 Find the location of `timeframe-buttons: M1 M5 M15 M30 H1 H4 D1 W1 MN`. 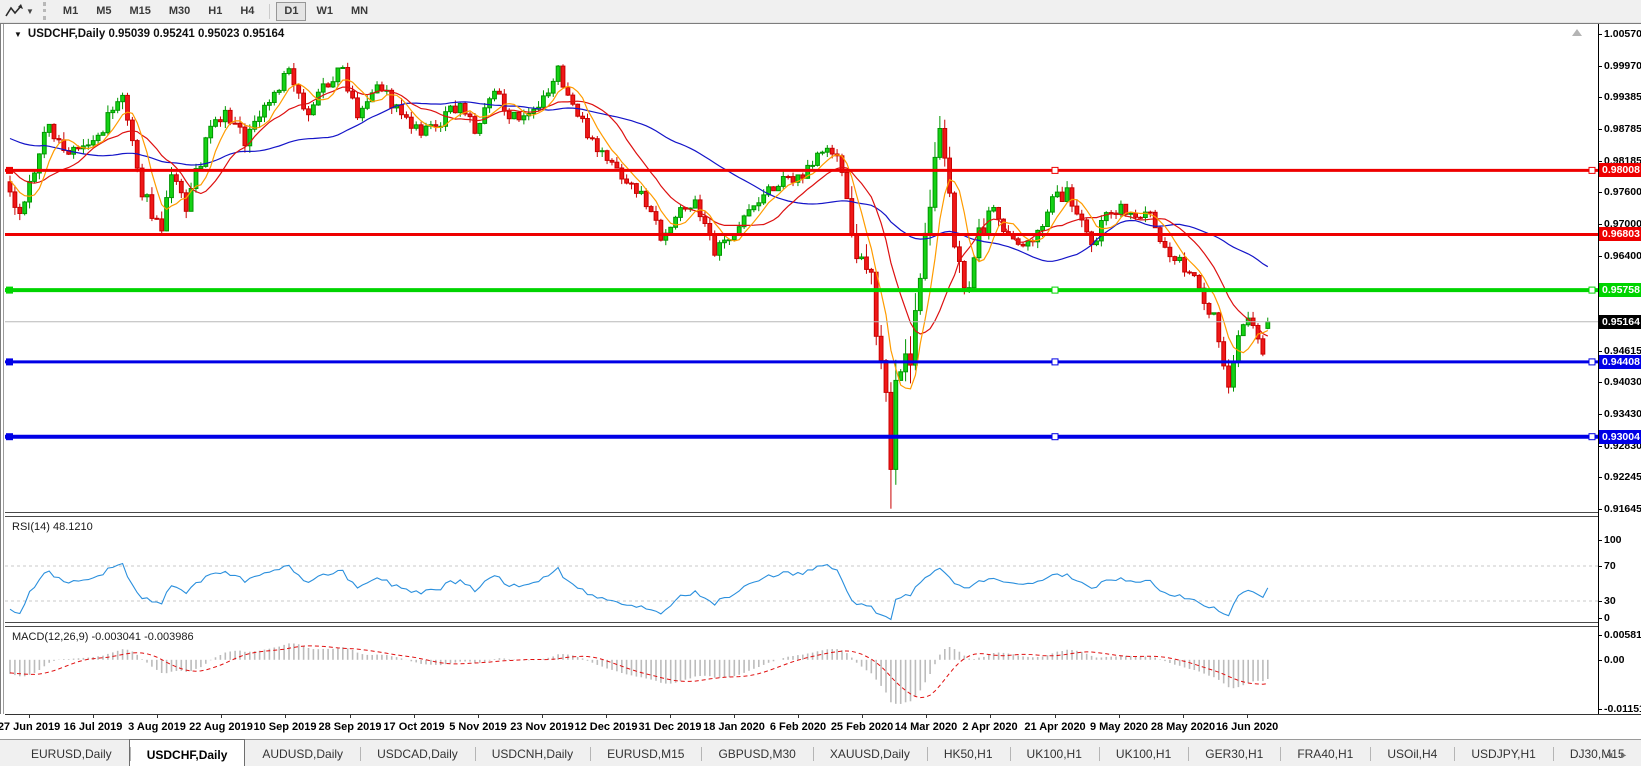

timeframe-buttons: M1 M5 M15 M30 H1 H4 D1 W1 MN is located at coordinates (215, 11).